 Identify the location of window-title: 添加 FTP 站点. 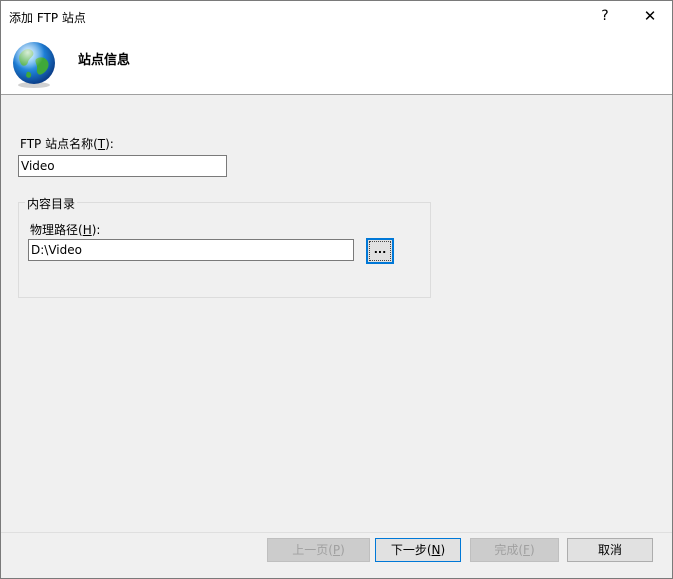
(47, 18).